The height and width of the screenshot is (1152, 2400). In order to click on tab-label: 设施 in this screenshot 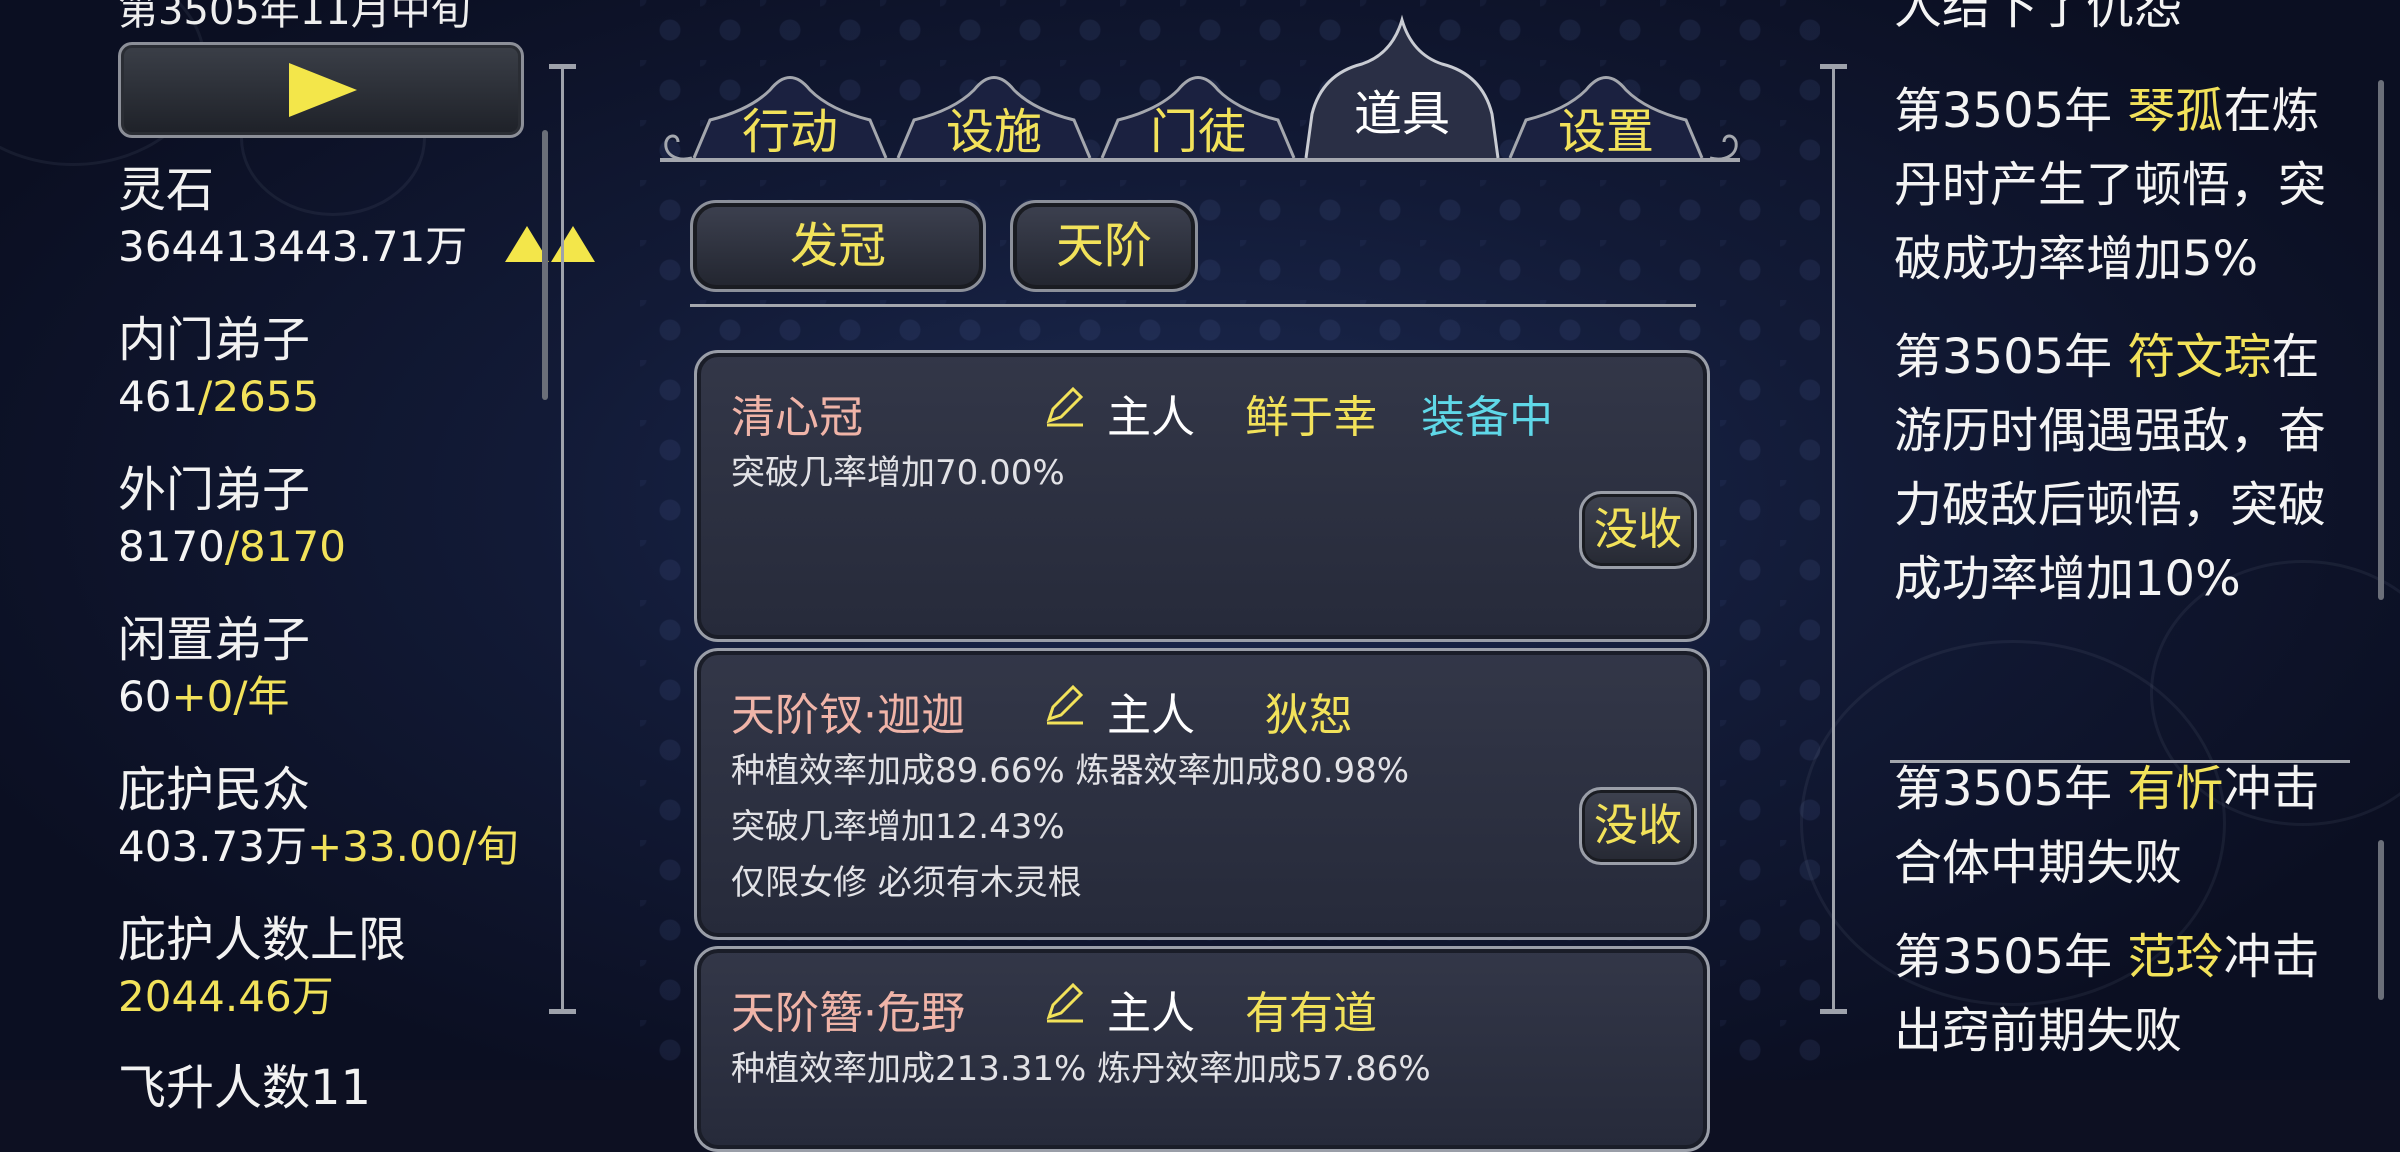, I will do `click(993, 132)`.